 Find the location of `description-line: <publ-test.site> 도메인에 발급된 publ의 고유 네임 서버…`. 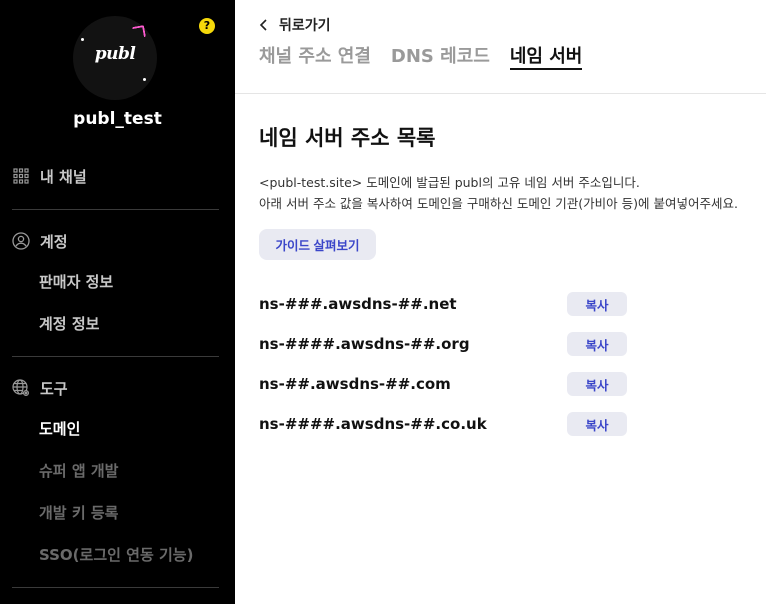

description-line: <publ-test.site> 도메인에 발급된 publ의 고유 네임 서버… is located at coordinates (449, 182).